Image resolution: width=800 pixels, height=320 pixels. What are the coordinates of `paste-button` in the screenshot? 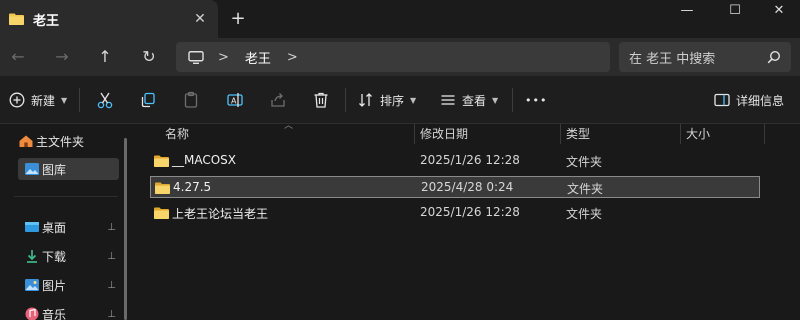 It's located at (191, 100).